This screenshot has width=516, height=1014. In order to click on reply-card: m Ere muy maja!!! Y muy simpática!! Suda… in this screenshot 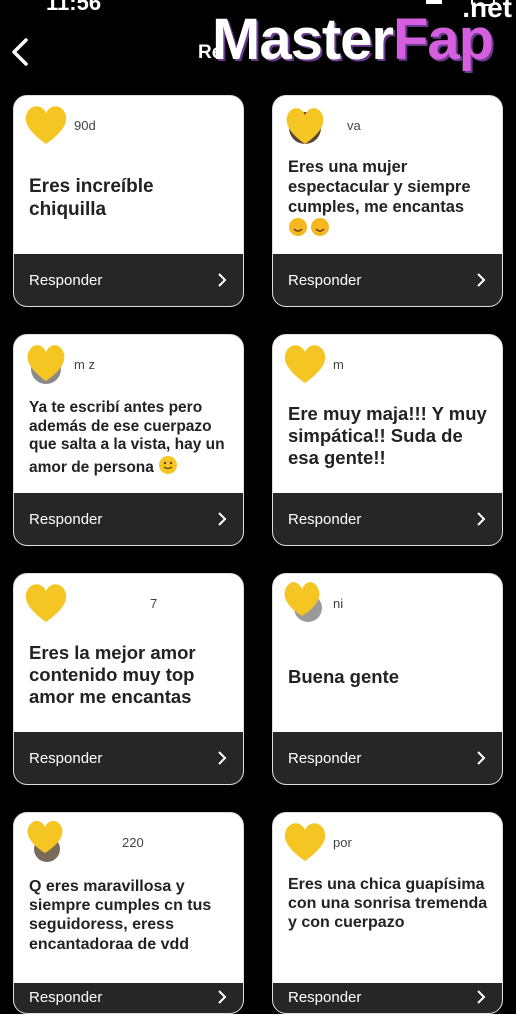, I will do `click(387, 440)`.